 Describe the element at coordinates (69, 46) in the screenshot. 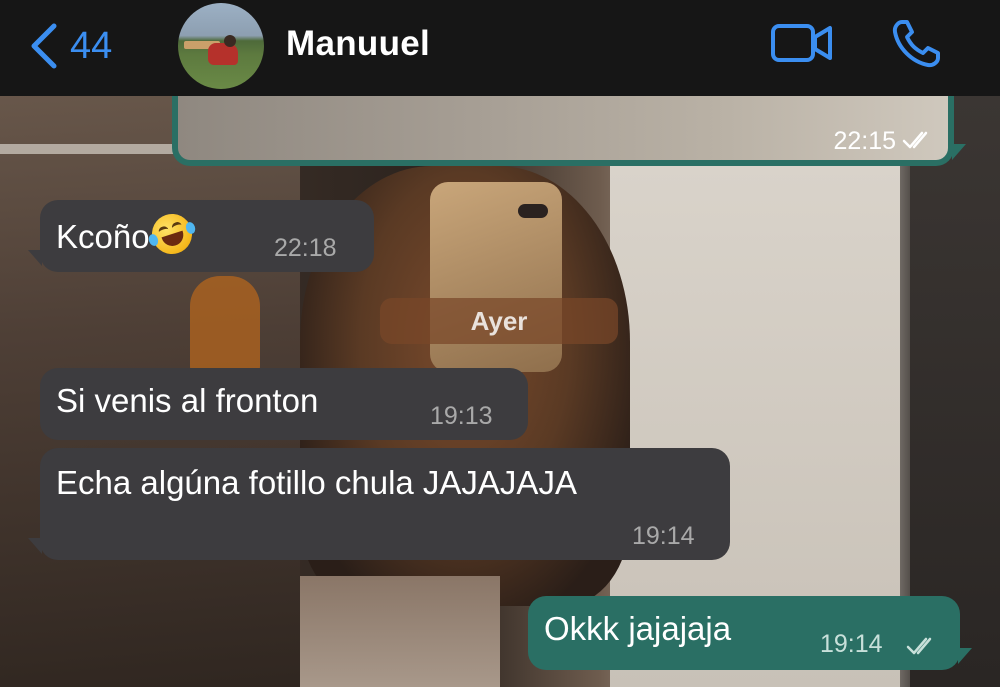

I see `back-button: 44` at that location.